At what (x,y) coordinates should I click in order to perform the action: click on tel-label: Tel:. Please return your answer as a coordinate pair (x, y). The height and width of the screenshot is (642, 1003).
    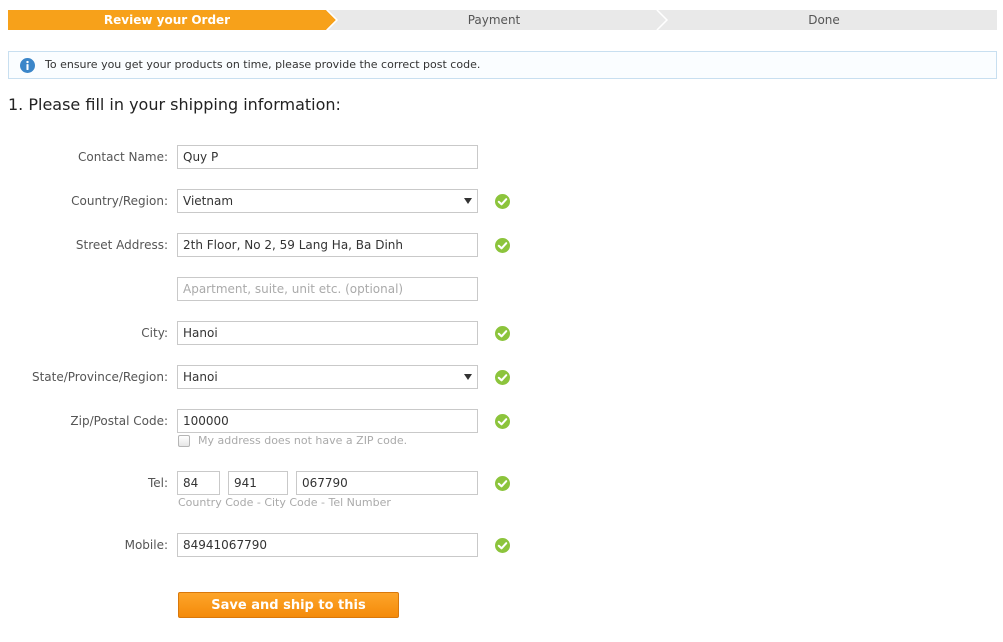
    Looking at the image, I should click on (157, 483).